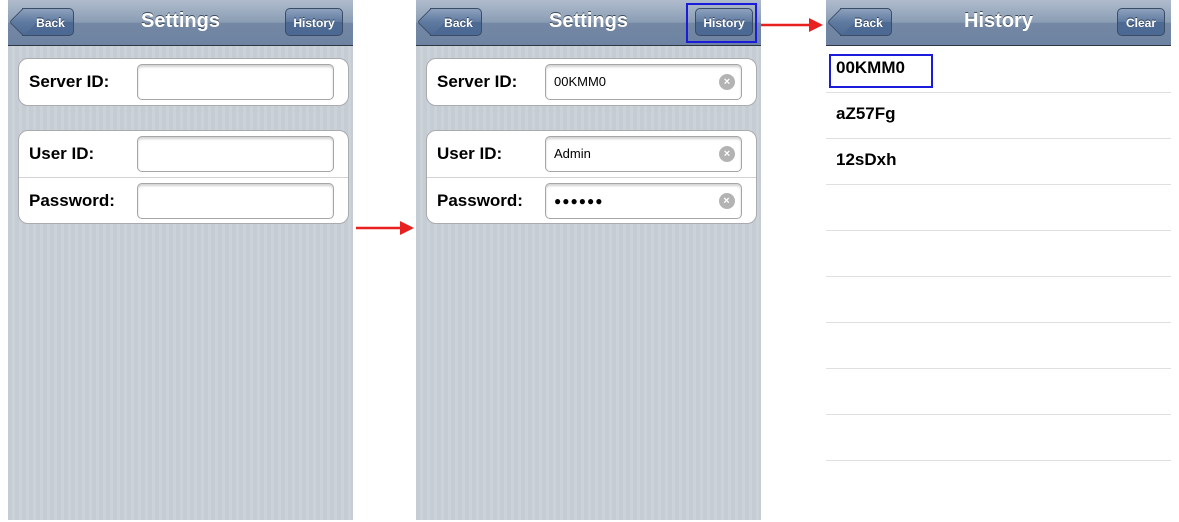 Image resolution: width=1179 pixels, height=522 pixels. I want to click on server-id-field, so click(235, 82).